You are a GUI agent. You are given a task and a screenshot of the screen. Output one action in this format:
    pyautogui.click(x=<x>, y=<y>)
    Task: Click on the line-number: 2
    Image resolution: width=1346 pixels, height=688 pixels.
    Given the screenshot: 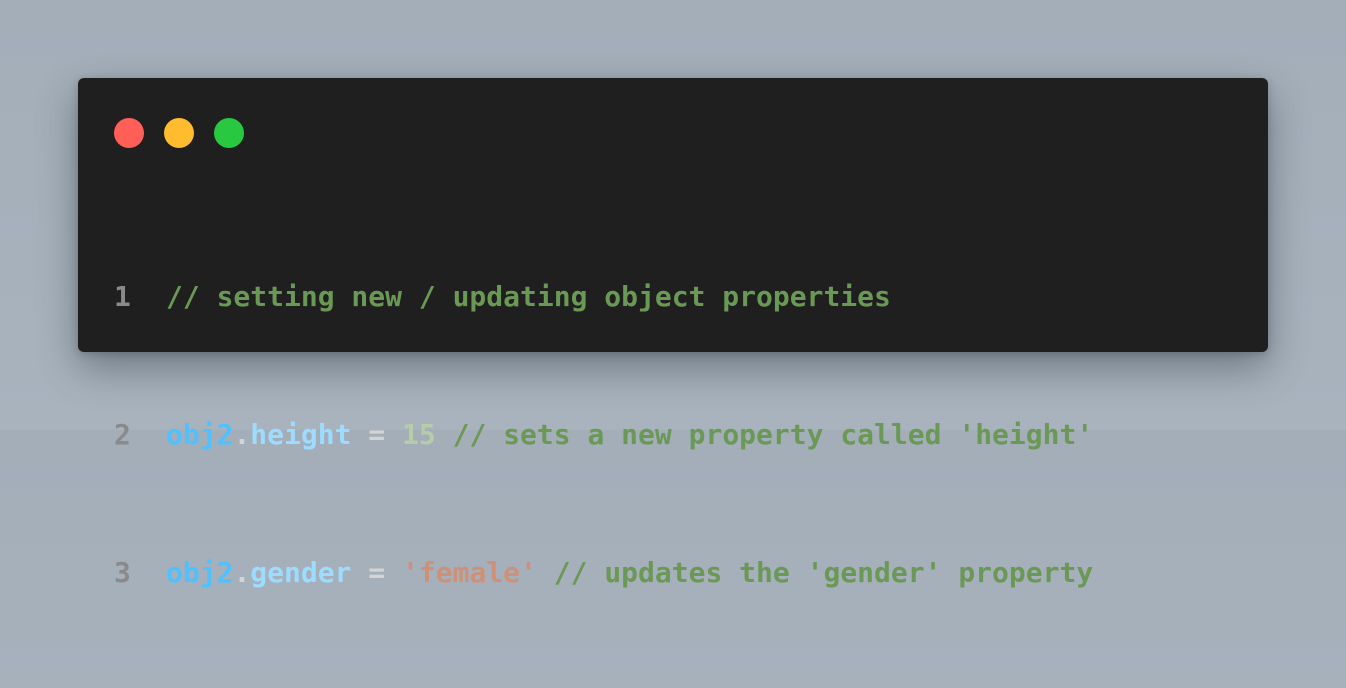 What is the action you would take?
    pyautogui.click(x=122, y=434)
    